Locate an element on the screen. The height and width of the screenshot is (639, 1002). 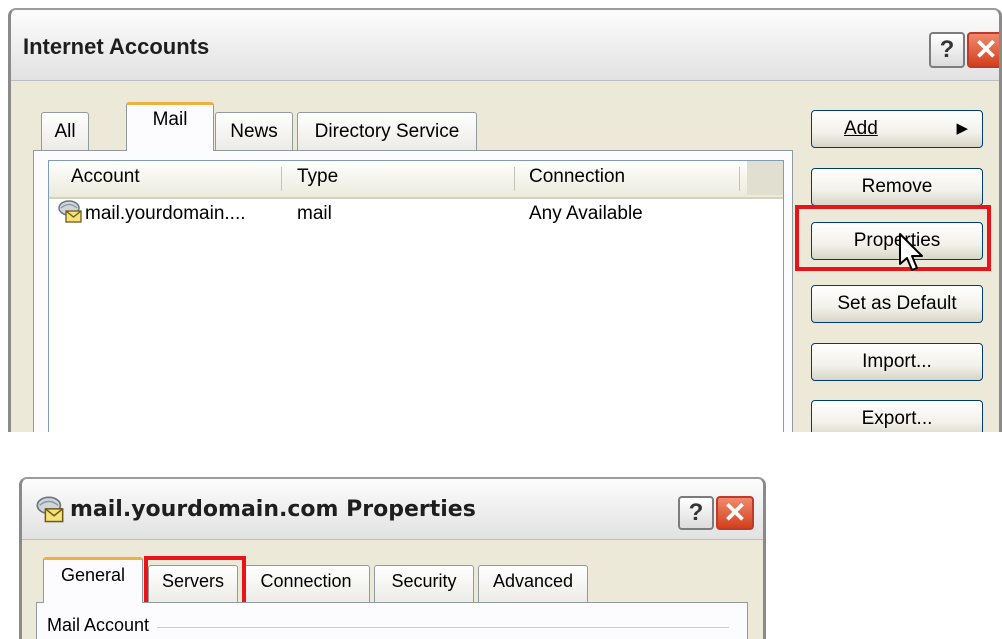
group-divider is located at coordinates (394, 627).